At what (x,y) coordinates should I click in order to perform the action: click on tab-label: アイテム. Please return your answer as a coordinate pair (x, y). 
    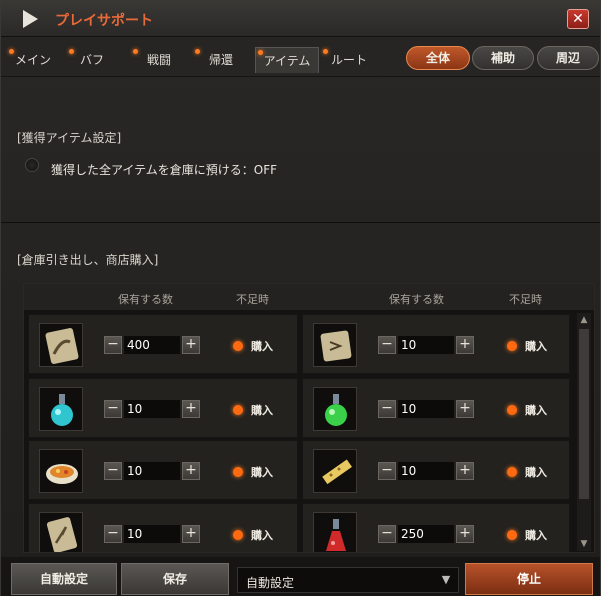
    Looking at the image, I should click on (287, 61).